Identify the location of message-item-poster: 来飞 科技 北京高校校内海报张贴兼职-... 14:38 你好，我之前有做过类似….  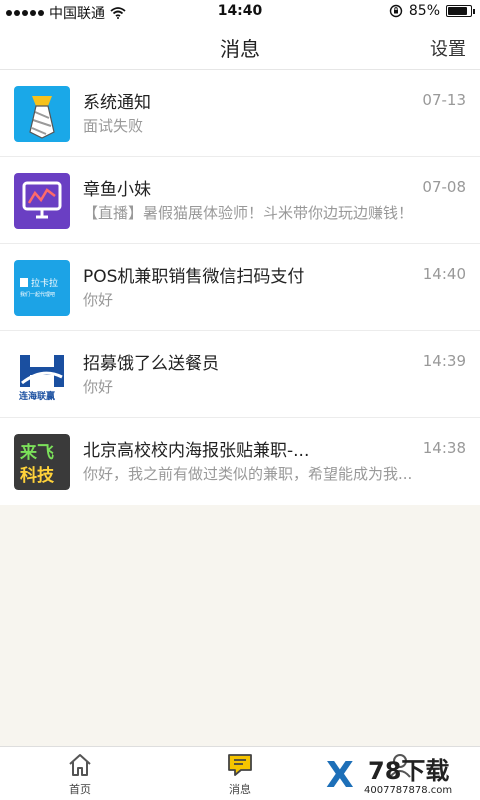
(240, 461).